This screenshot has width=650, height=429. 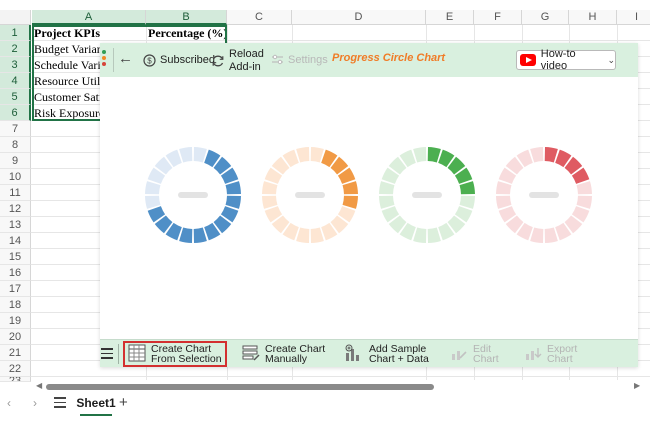 What do you see at coordinates (299, 60) in the screenshot?
I see `settings-button: Settings` at bounding box center [299, 60].